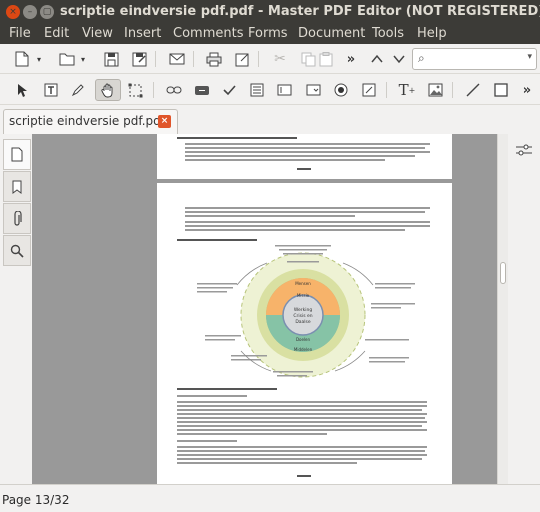 Image resolution: width=540 pixels, height=512 pixels. What do you see at coordinates (97, 33) in the screenshot?
I see `menu-view: View` at bounding box center [97, 33].